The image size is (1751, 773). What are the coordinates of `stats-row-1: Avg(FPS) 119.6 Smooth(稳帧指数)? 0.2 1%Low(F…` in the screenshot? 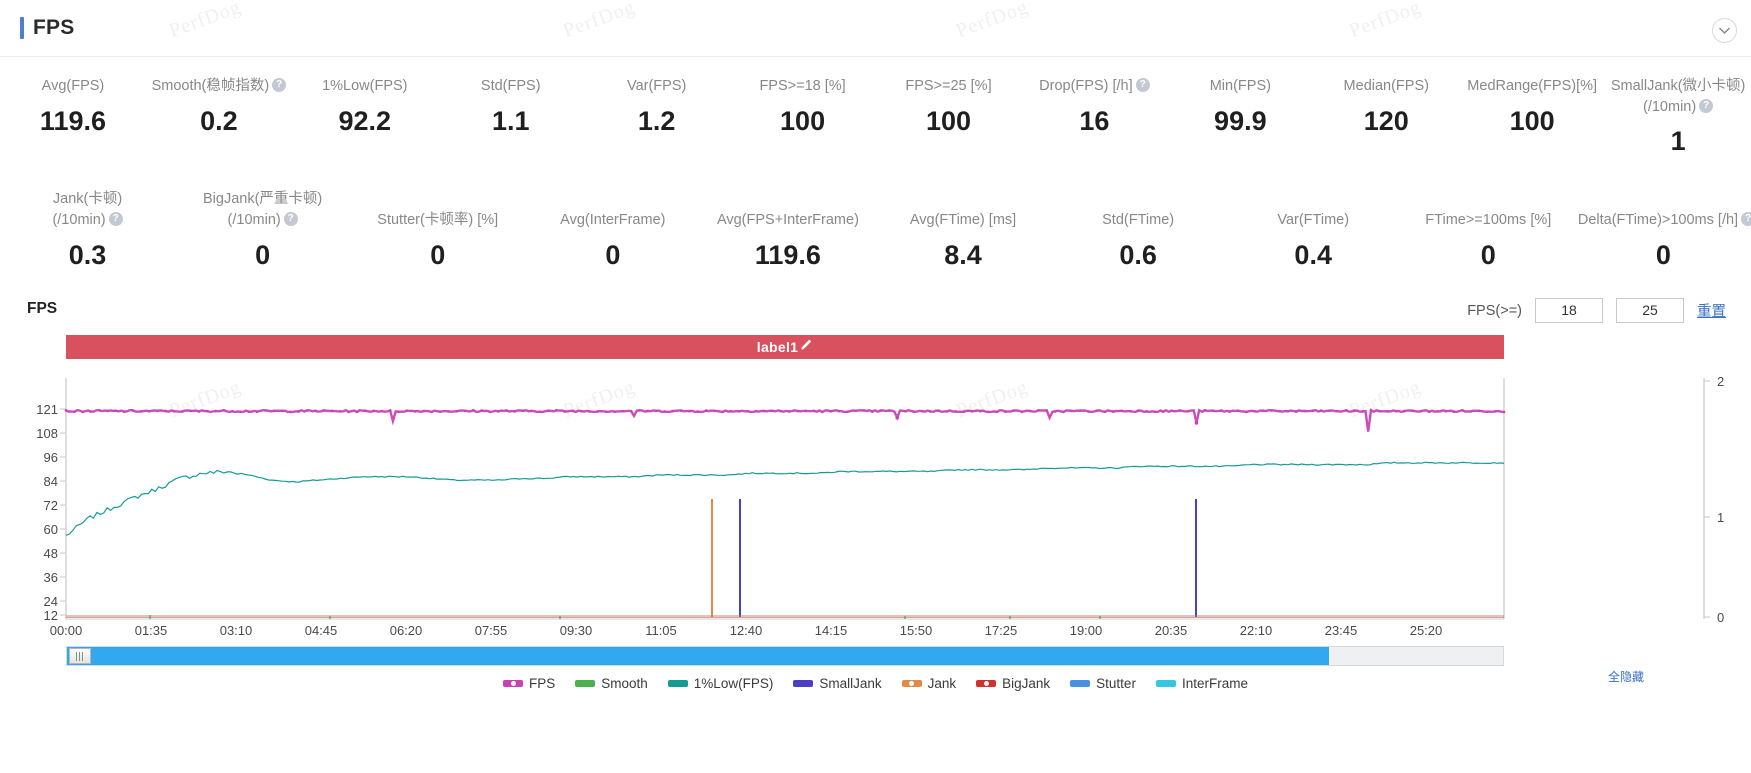 It's located at (875, 110).